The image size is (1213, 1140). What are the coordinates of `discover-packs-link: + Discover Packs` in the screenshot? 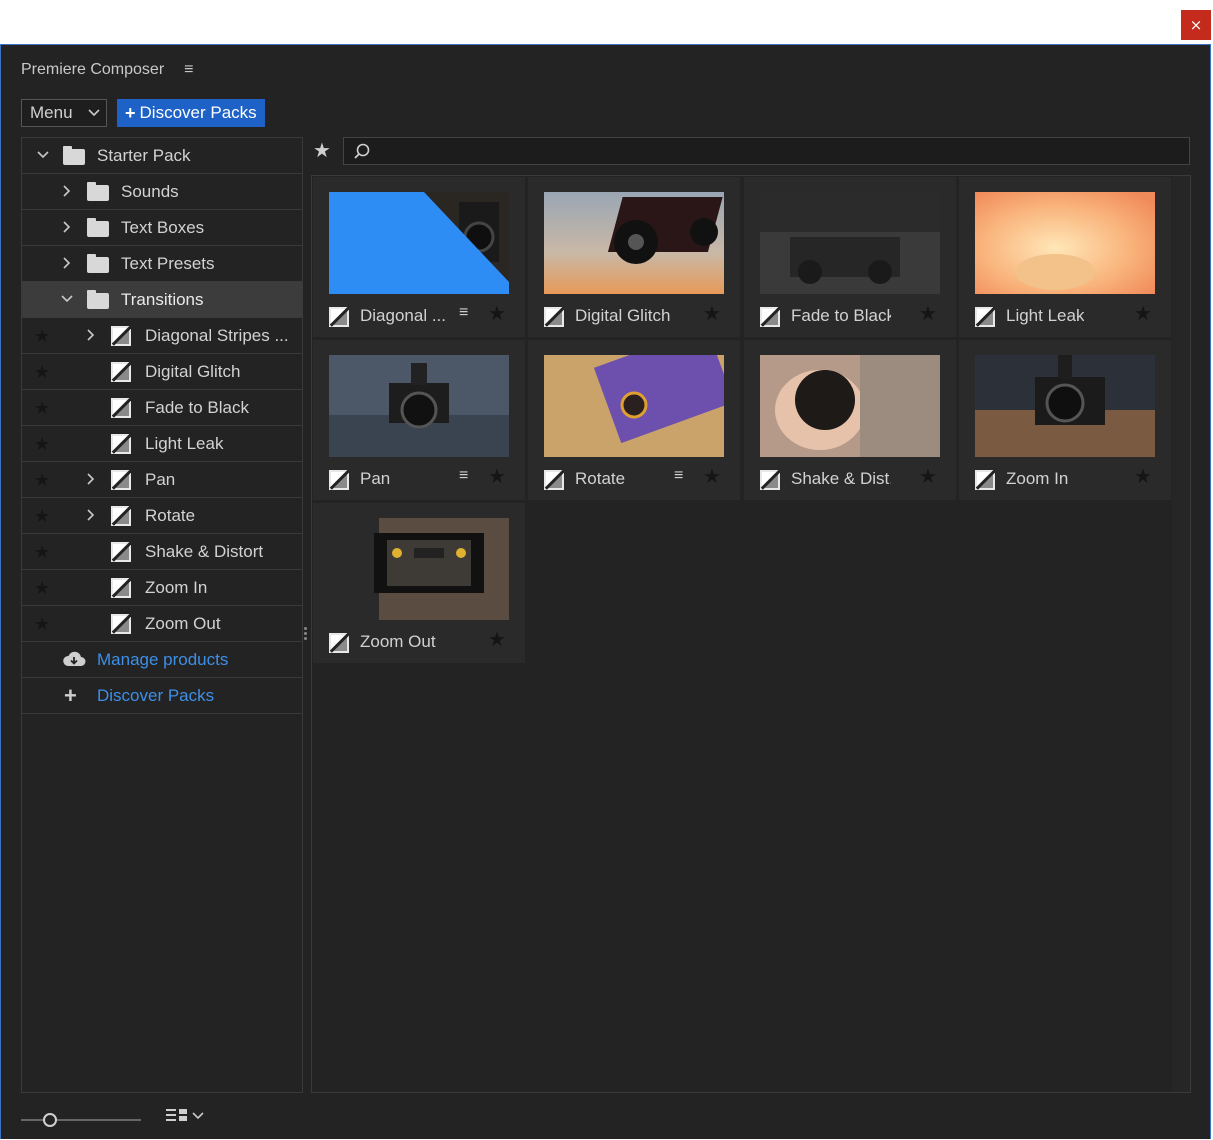 It's located at (162, 696).